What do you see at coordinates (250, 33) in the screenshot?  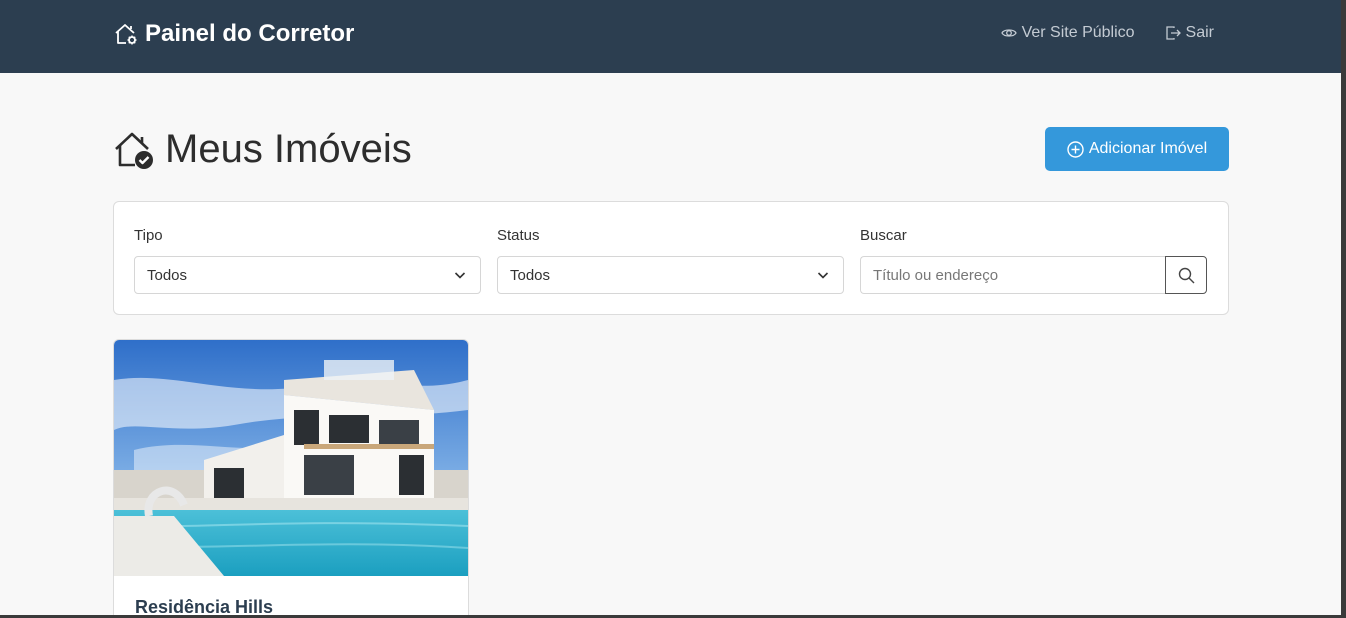 I see `brand-title: Painel do Corretor` at bounding box center [250, 33].